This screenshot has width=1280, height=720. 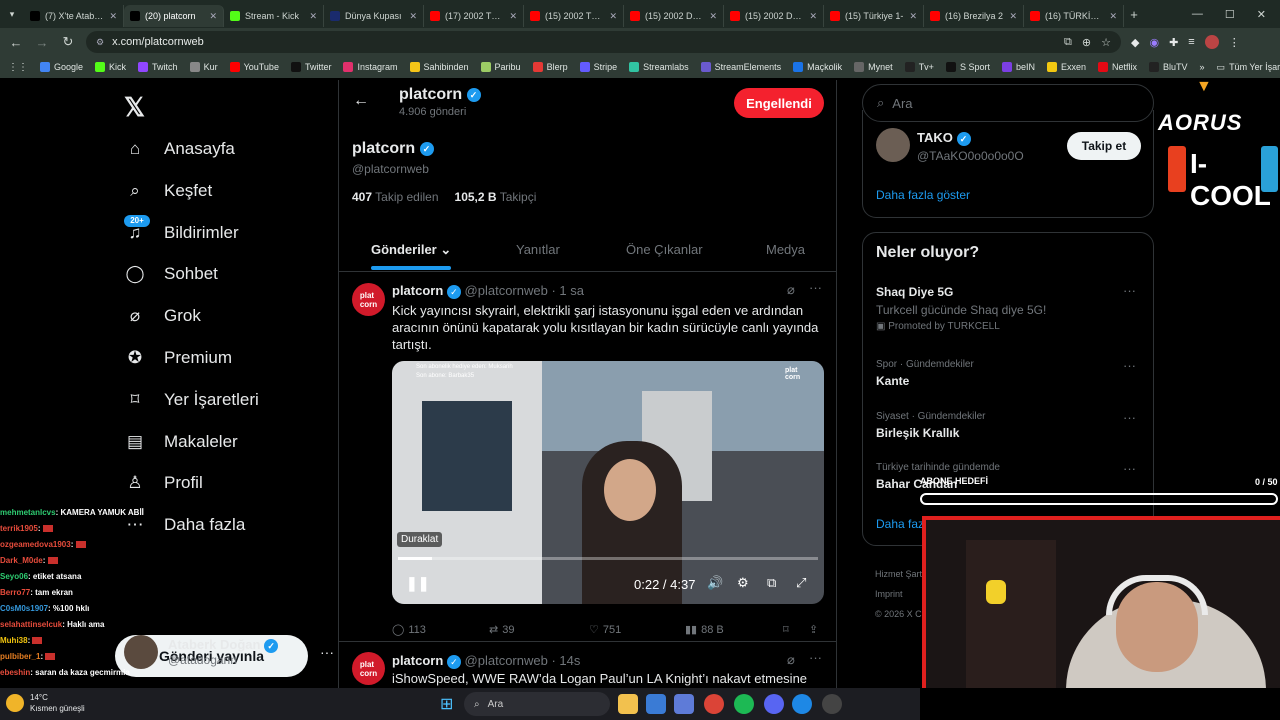 I want to click on bookmark-item: Twitter, so click(x=310, y=67).